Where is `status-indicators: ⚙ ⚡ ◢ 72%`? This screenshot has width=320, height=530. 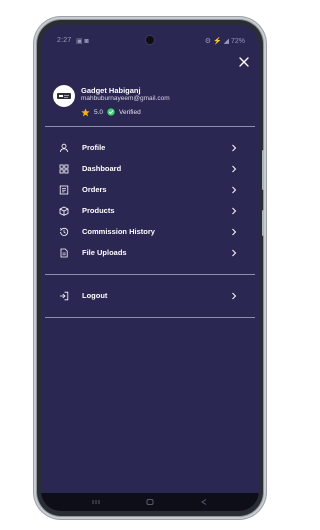
status-indicators: ⚙ ⚡ ◢ 72% is located at coordinates (224, 41).